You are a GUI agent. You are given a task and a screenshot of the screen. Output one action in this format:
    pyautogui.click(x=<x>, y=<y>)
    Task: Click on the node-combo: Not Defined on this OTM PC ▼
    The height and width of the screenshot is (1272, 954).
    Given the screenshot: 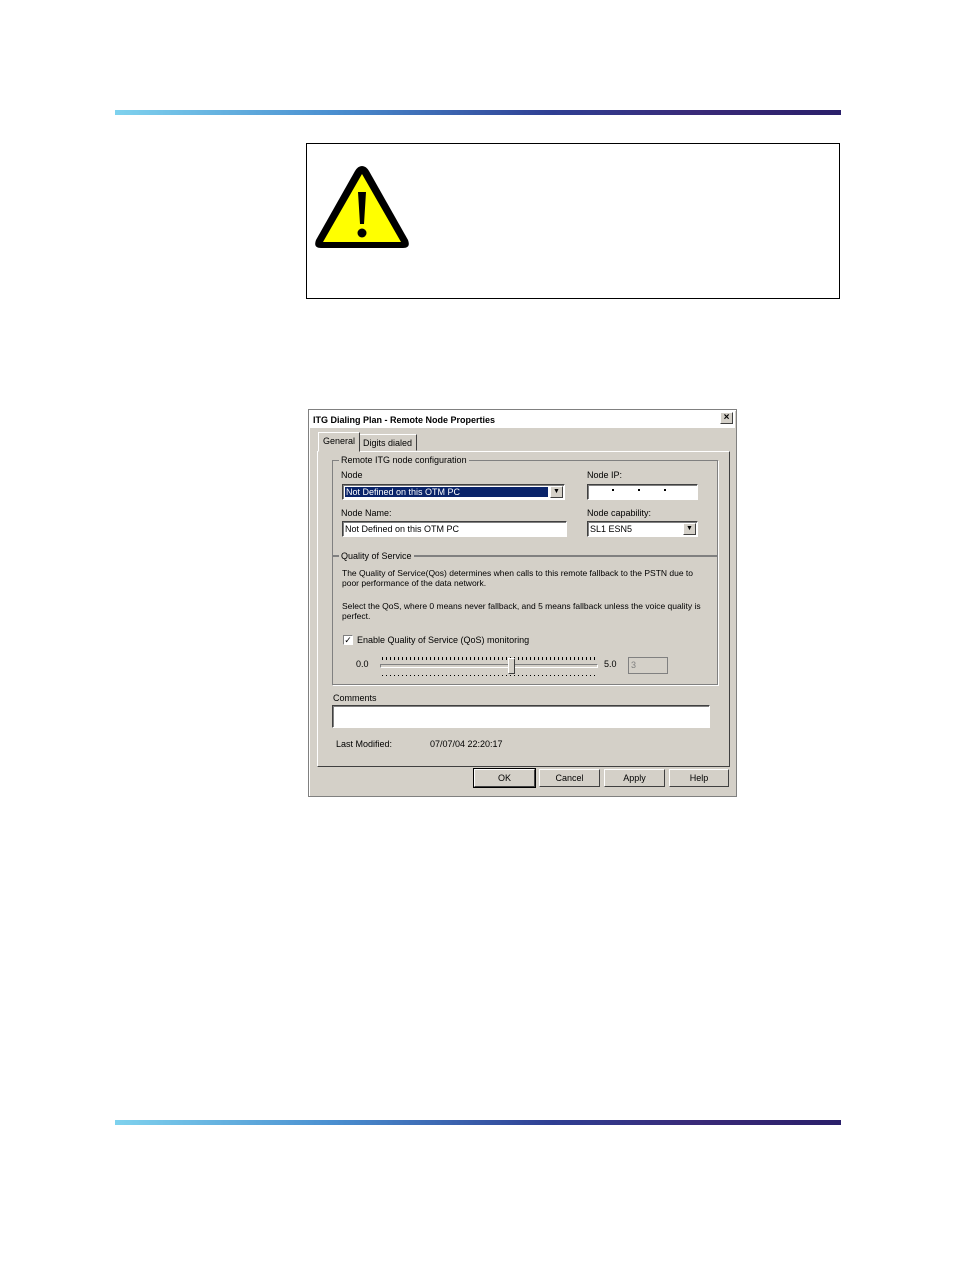 What is the action you would take?
    pyautogui.click(x=453, y=492)
    